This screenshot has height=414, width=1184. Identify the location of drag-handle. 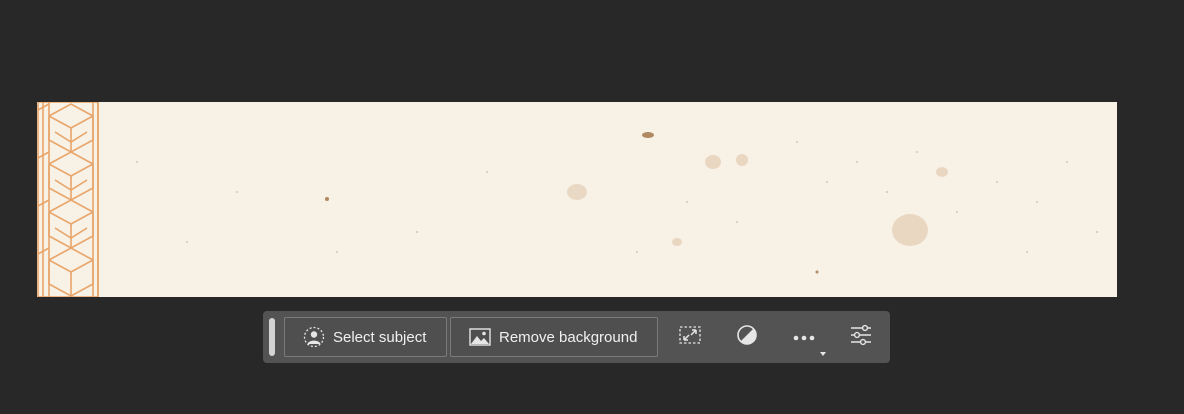
(272, 337).